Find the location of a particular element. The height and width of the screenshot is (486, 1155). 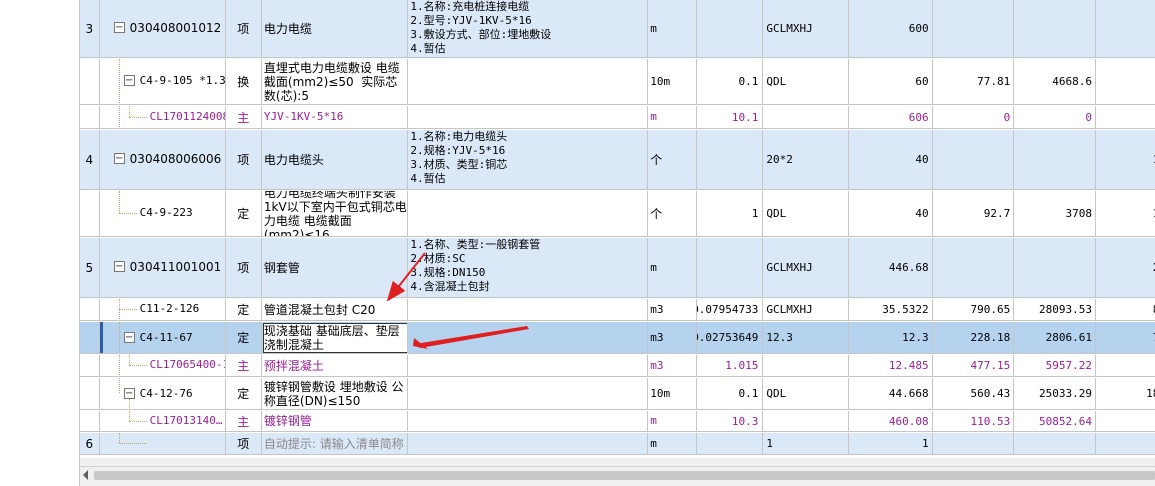

total-cell: 4668.6 is located at coordinates (1055, 81).